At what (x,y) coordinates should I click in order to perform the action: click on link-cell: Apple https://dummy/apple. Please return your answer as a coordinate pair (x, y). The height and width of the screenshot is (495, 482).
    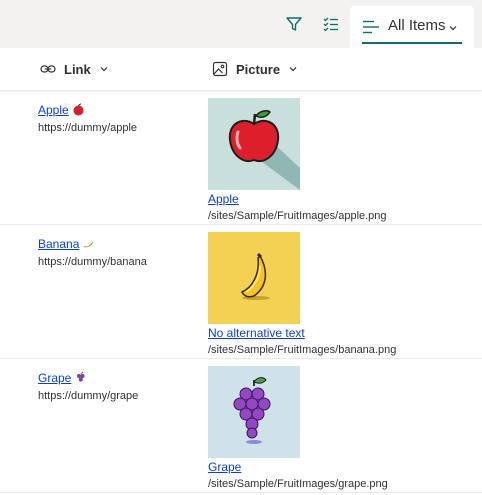
    Looking at the image, I should click on (118, 118).